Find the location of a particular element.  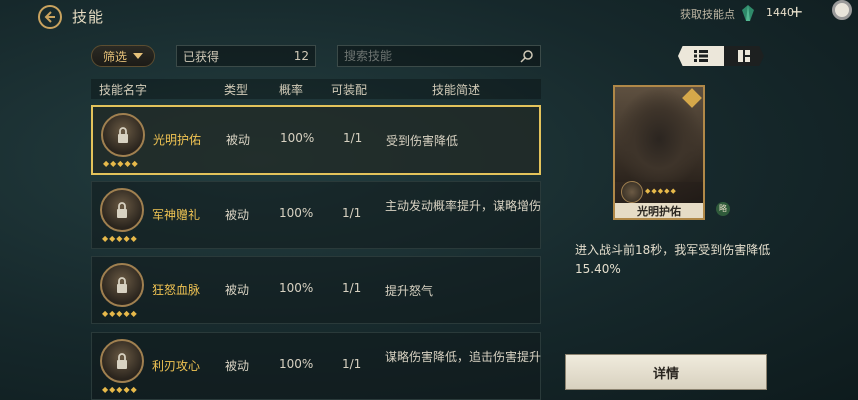

search-input is located at coordinates (432, 56).